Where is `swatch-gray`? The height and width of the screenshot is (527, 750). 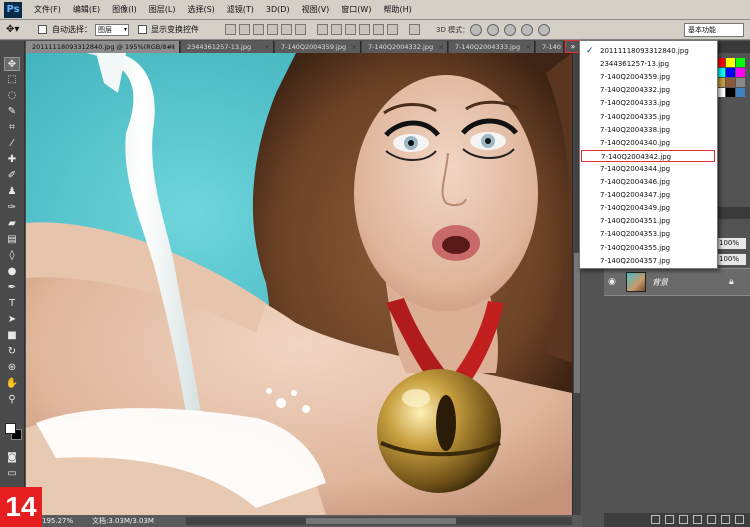 swatch-gray is located at coordinates (740, 82).